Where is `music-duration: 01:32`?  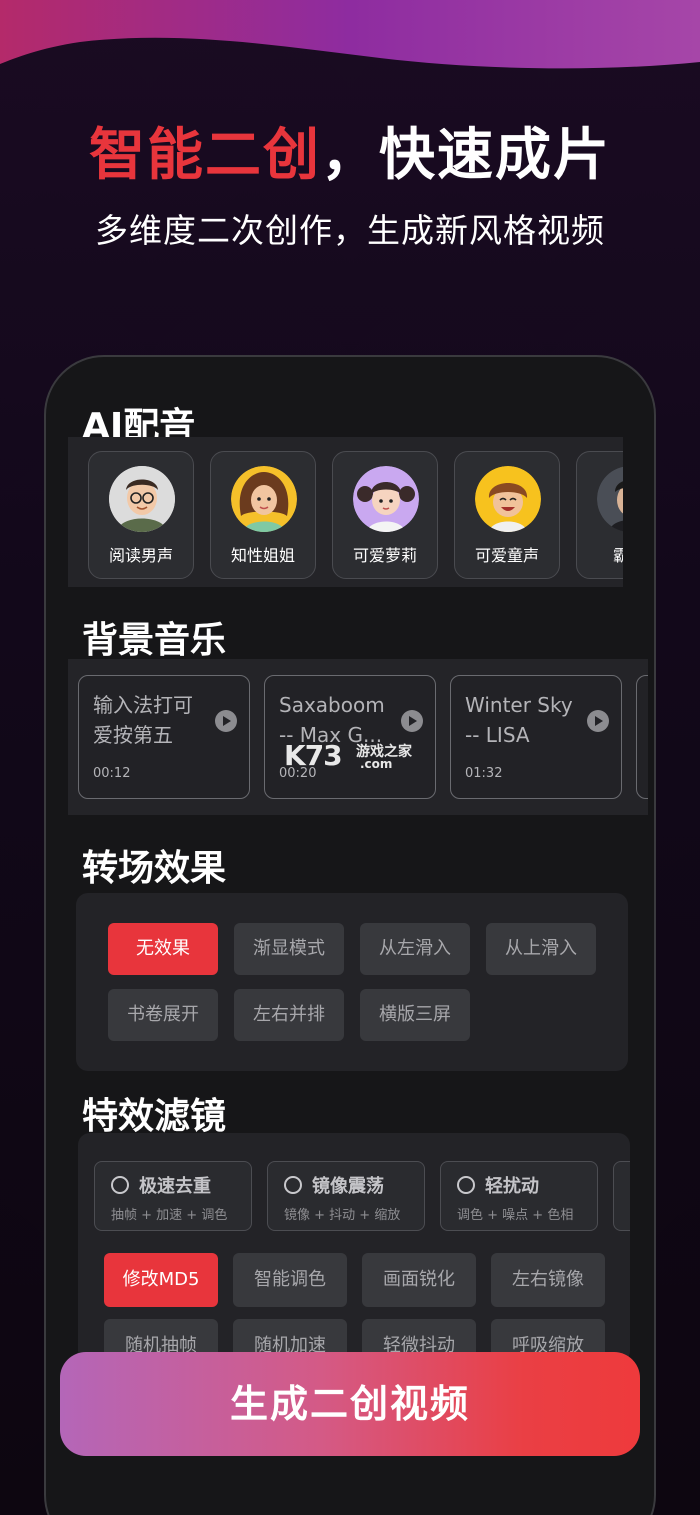 music-duration: 01:32 is located at coordinates (484, 773).